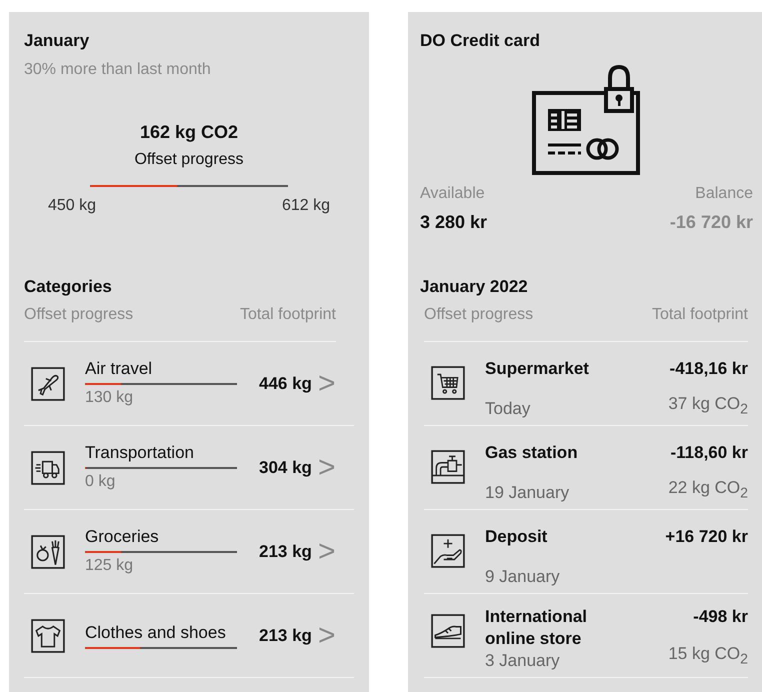 The width and height of the screenshot is (762, 692). What do you see at coordinates (100, 482) in the screenshot?
I see `offset-amount: 0 kg` at bounding box center [100, 482].